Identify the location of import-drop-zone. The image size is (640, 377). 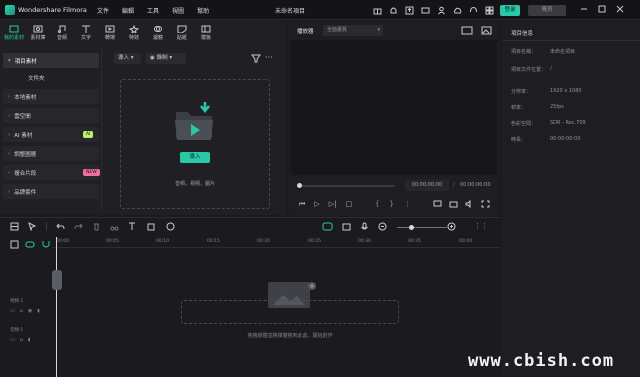
(195, 144).